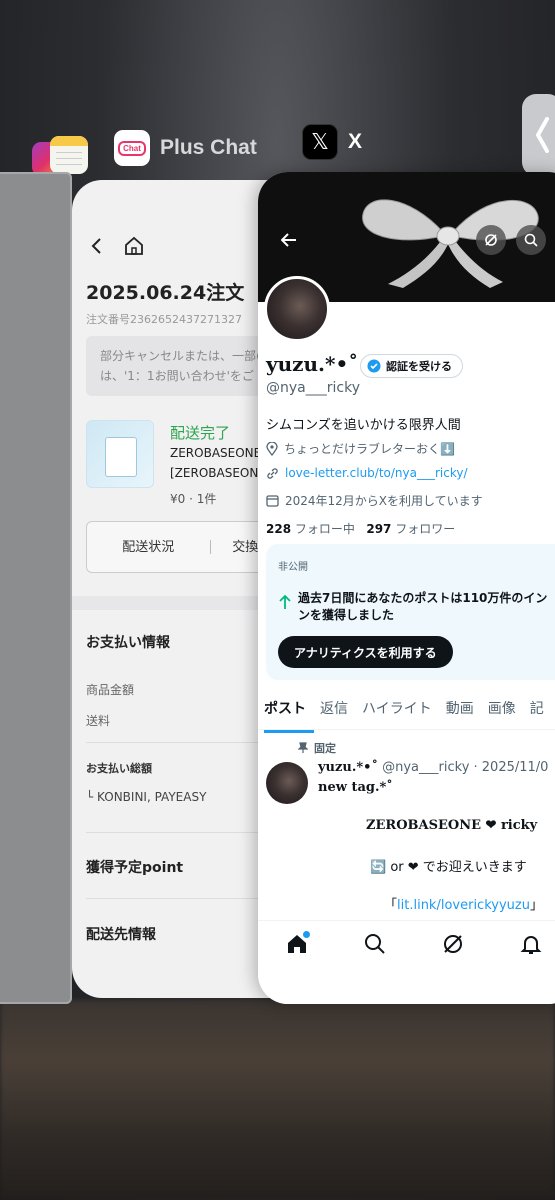  I want to click on tab-replies: 返信, so click(338, 713).